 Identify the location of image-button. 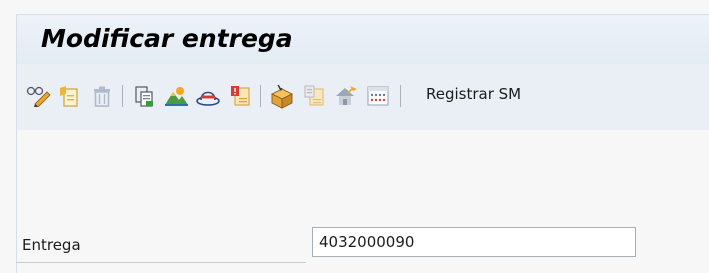
(176, 96).